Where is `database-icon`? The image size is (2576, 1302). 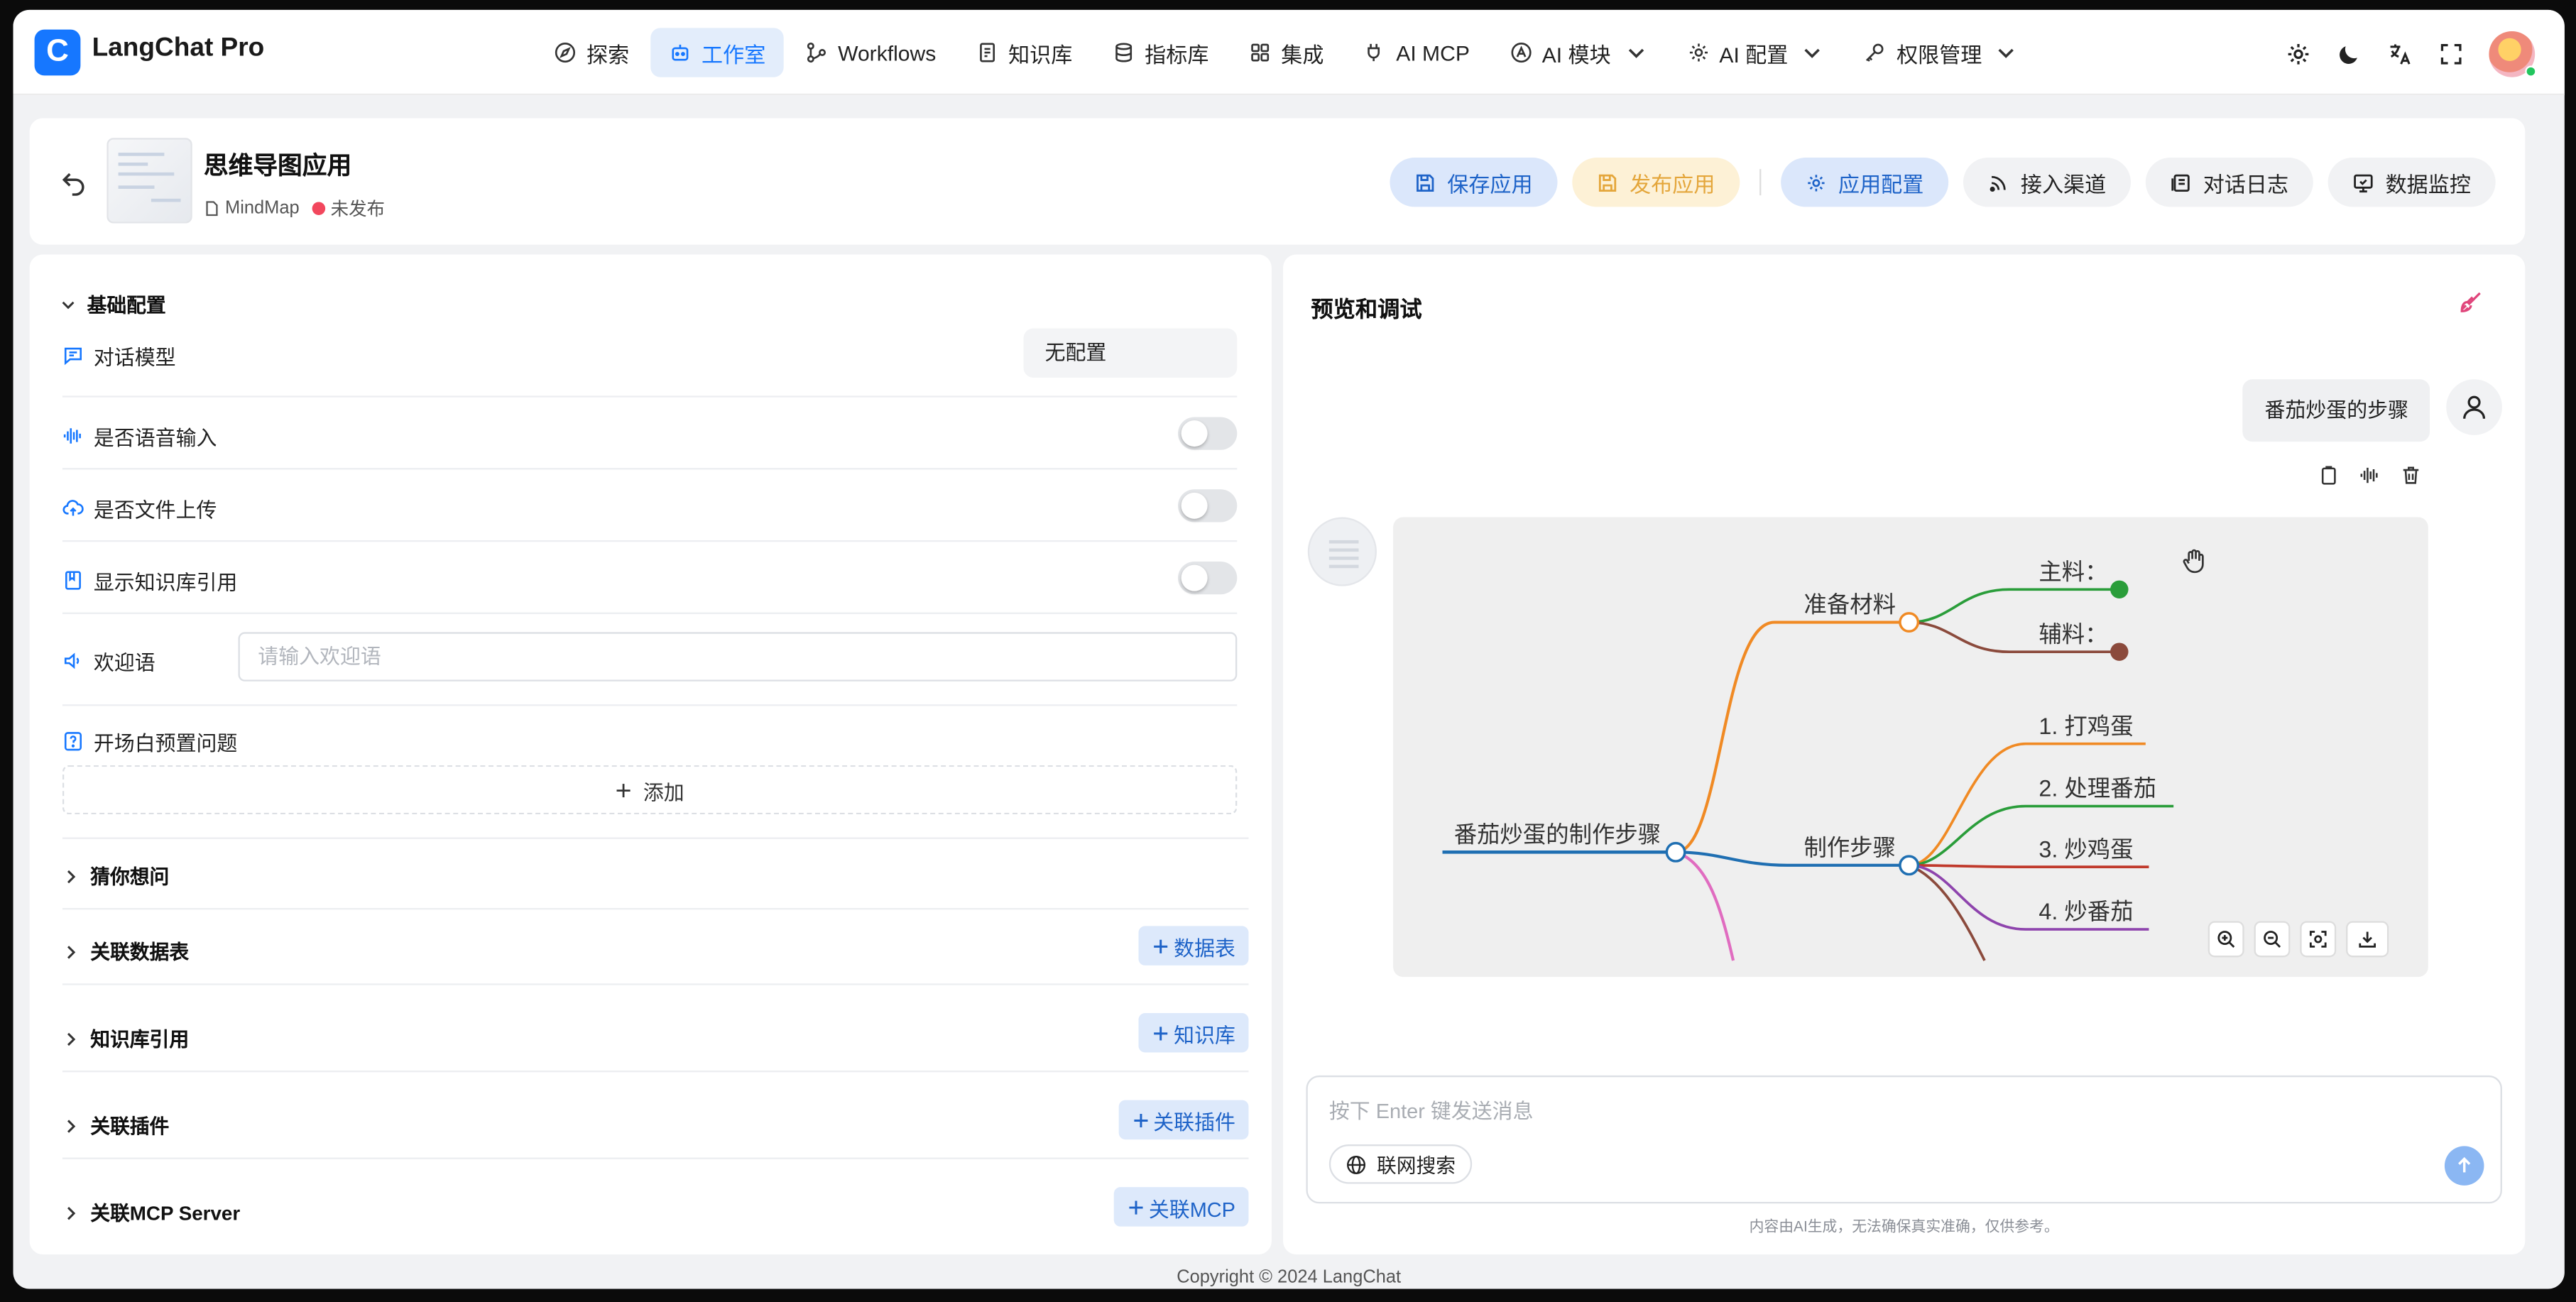 database-icon is located at coordinates (1123, 52).